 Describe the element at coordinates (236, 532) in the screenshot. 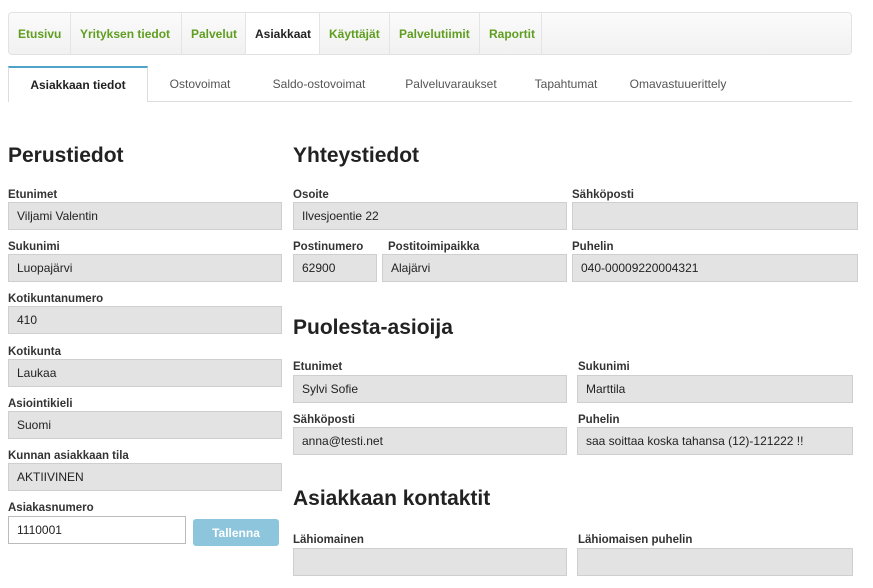

I see `save-button: Tallenna` at that location.